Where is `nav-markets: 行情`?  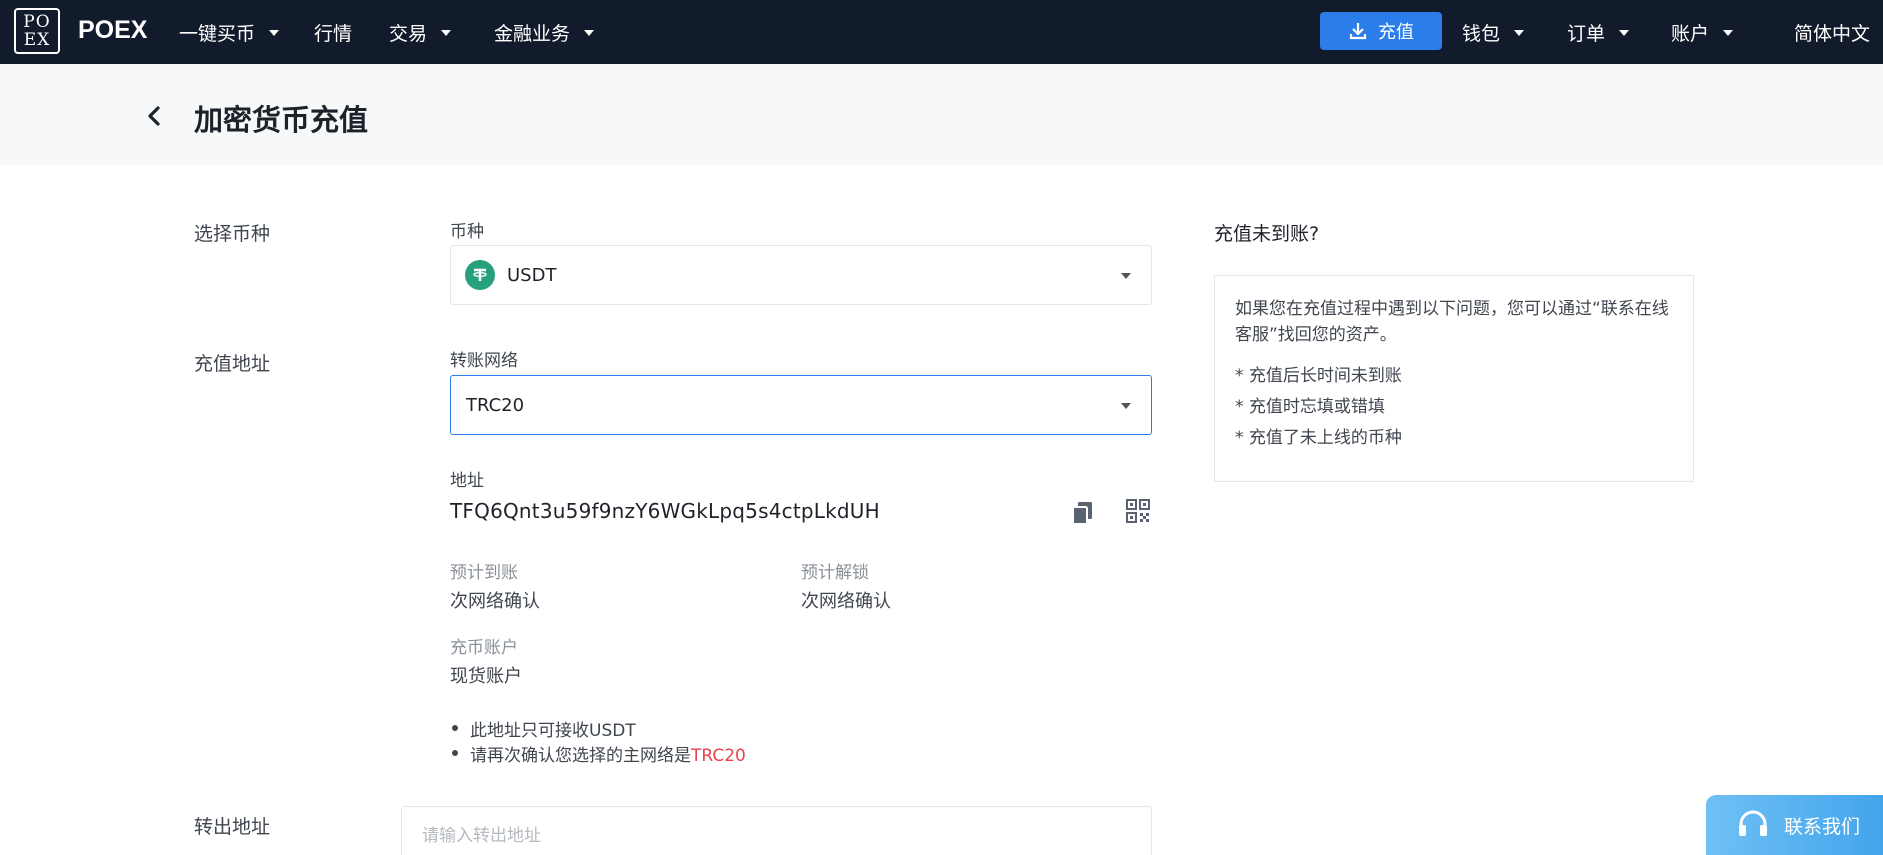 nav-markets: 行情 is located at coordinates (333, 32).